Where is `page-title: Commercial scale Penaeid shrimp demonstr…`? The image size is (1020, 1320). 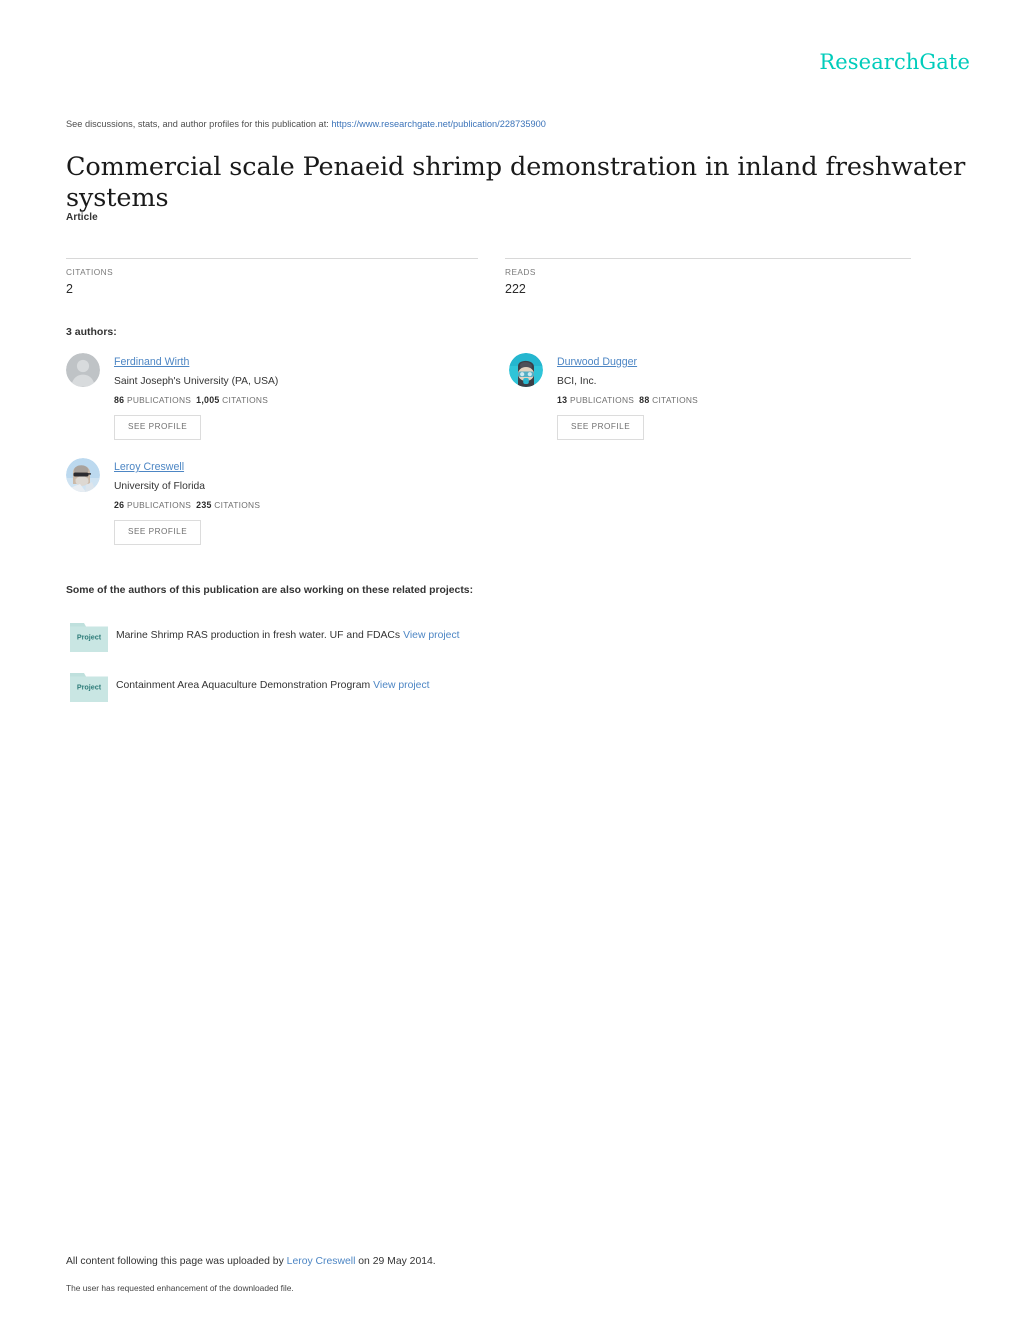 page-title: Commercial scale Penaeid shrimp demonstr… is located at coordinates (516, 183).